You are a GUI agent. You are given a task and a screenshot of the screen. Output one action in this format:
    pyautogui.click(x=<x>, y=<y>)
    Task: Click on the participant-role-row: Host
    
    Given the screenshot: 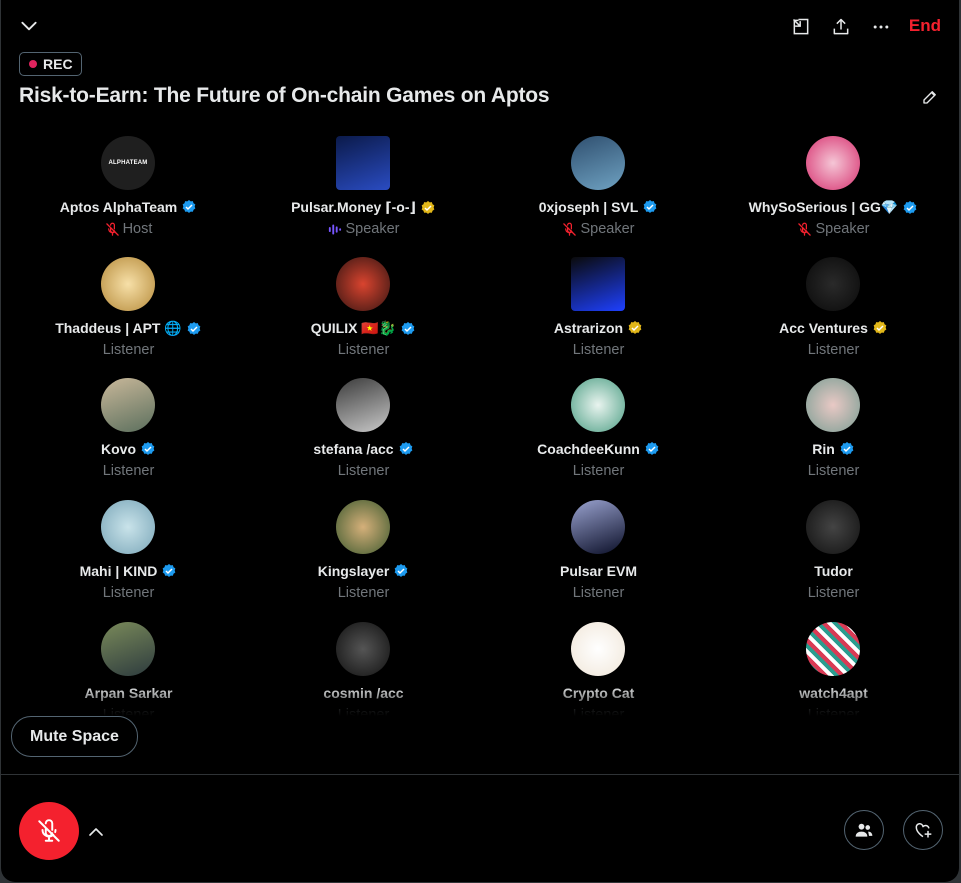 What is the action you would take?
    pyautogui.click(x=128, y=229)
    